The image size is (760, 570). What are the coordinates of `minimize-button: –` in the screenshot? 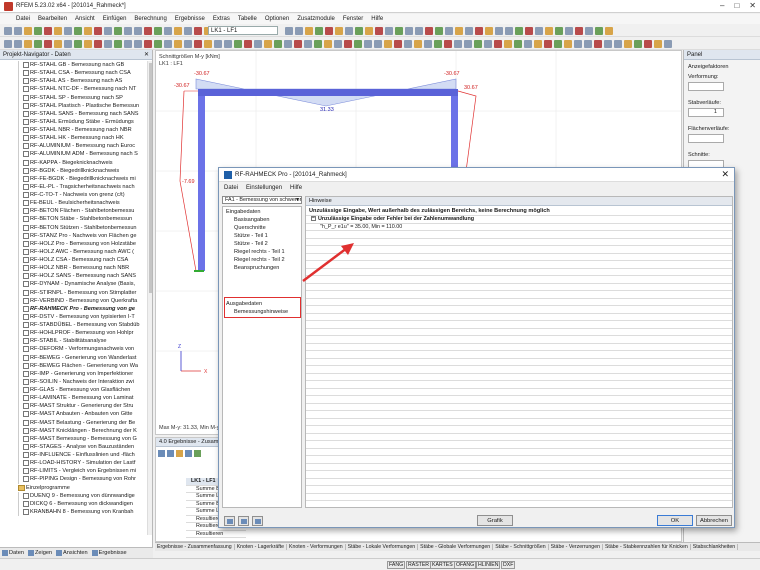 It's located at (722, 5).